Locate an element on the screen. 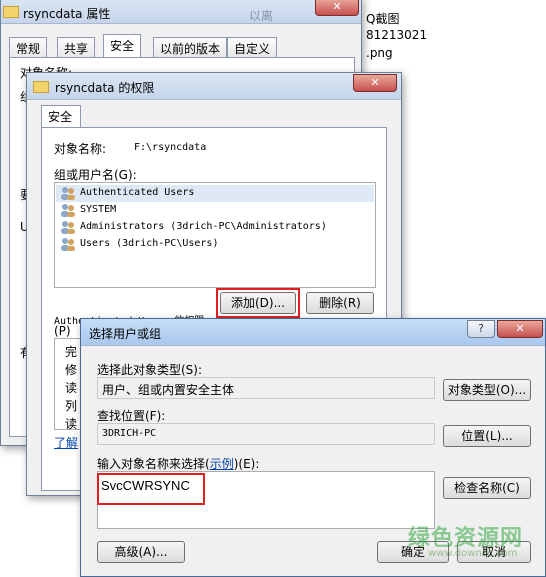 Image resolution: width=546 pixels, height=577 pixels. select-users-title: 选择用户或组 is located at coordinates (125, 334).